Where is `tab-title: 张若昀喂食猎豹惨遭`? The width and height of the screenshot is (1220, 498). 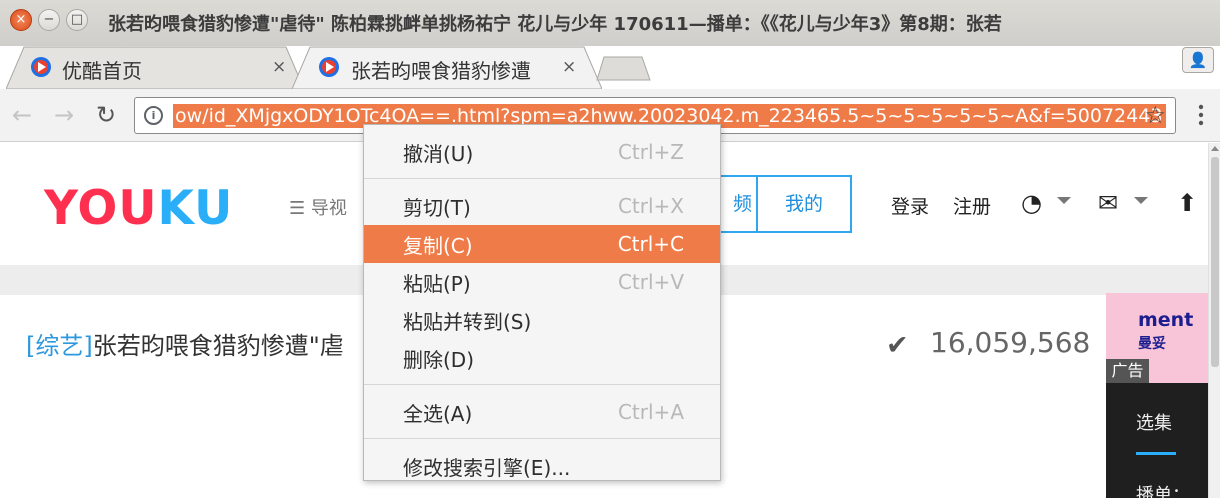 tab-title: 张若昀喂食猎豹惨遭 is located at coordinates (441, 71).